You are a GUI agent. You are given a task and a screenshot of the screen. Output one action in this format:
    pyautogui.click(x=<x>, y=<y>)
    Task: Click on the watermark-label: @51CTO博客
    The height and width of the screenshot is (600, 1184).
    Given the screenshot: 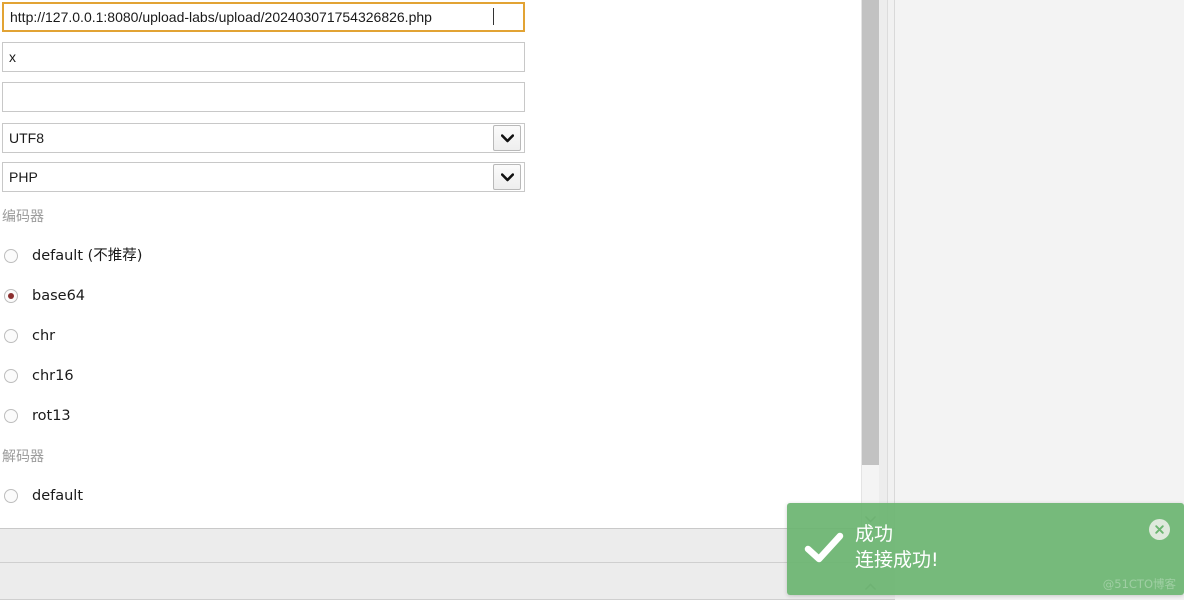 What is the action you would take?
    pyautogui.click(x=1139, y=584)
    